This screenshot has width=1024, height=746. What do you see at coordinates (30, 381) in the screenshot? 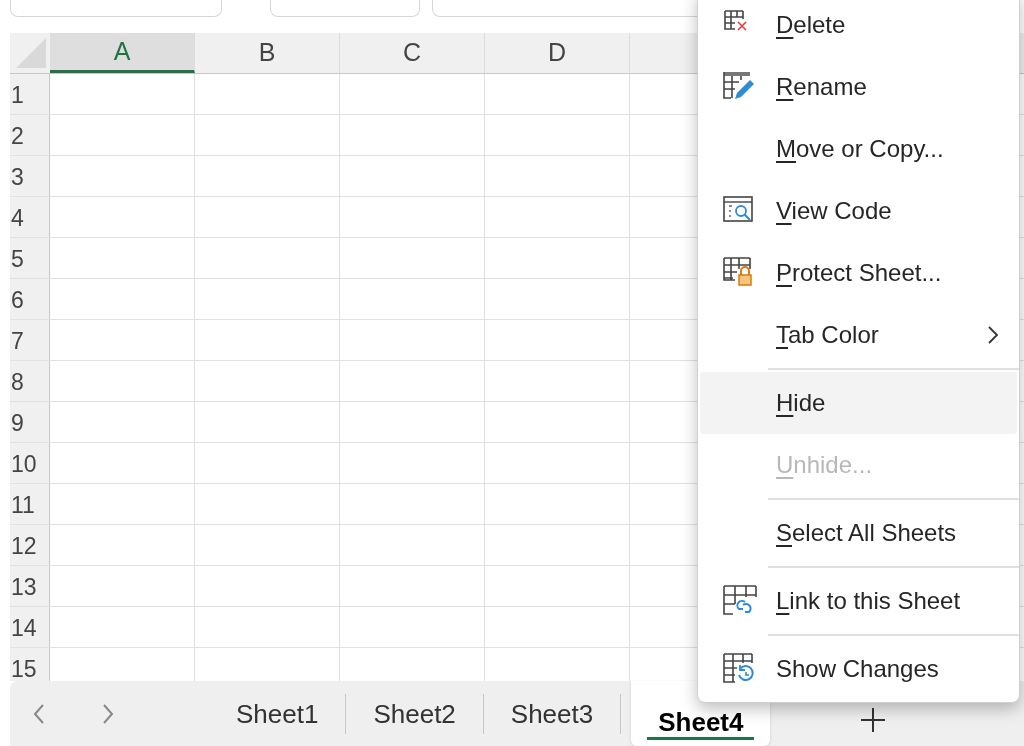
I see `row-header: 8` at bounding box center [30, 381].